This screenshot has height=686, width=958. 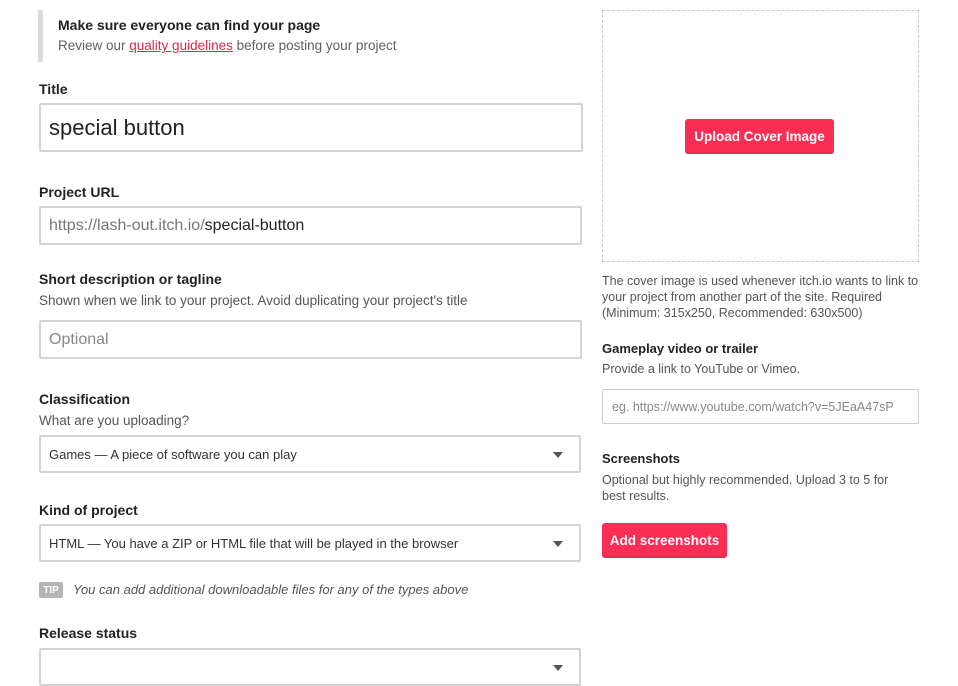 I want to click on screenshots-label: Screenshots, so click(x=641, y=458).